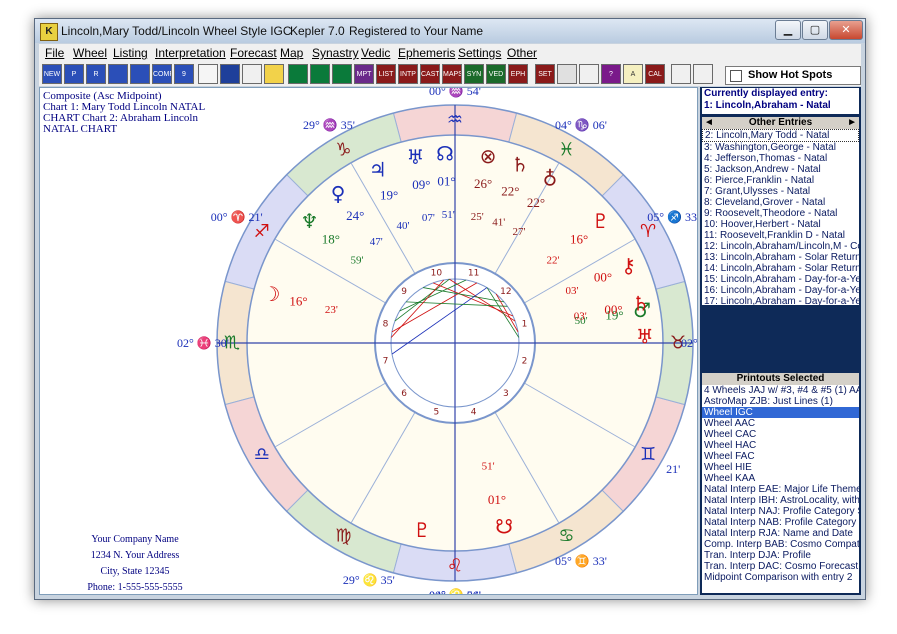 Image resolution: width=897 pixels, height=634 pixels. Describe the element at coordinates (545, 74) in the screenshot. I see `settings-icon: SET` at that location.